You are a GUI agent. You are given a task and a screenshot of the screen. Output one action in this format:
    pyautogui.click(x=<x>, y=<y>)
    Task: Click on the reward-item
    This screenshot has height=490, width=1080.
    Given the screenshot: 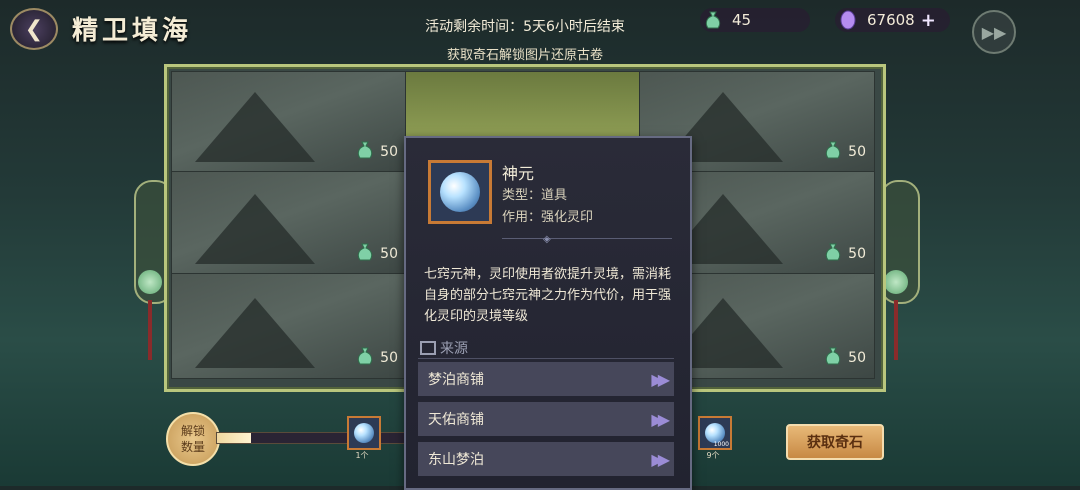 What is the action you would take?
    pyautogui.click(x=364, y=433)
    